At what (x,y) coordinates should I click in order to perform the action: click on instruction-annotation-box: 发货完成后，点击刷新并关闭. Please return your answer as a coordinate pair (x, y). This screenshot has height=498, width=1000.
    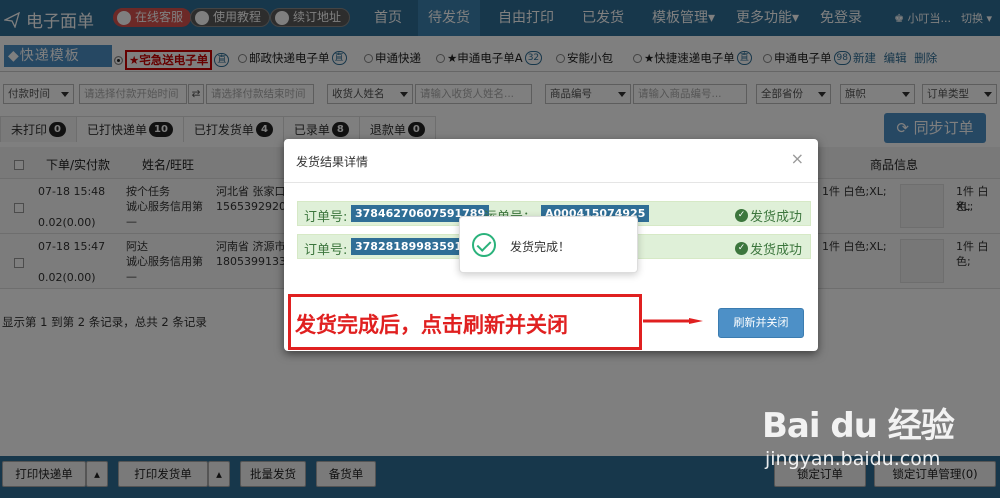
    Looking at the image, I should click on (465, 322).